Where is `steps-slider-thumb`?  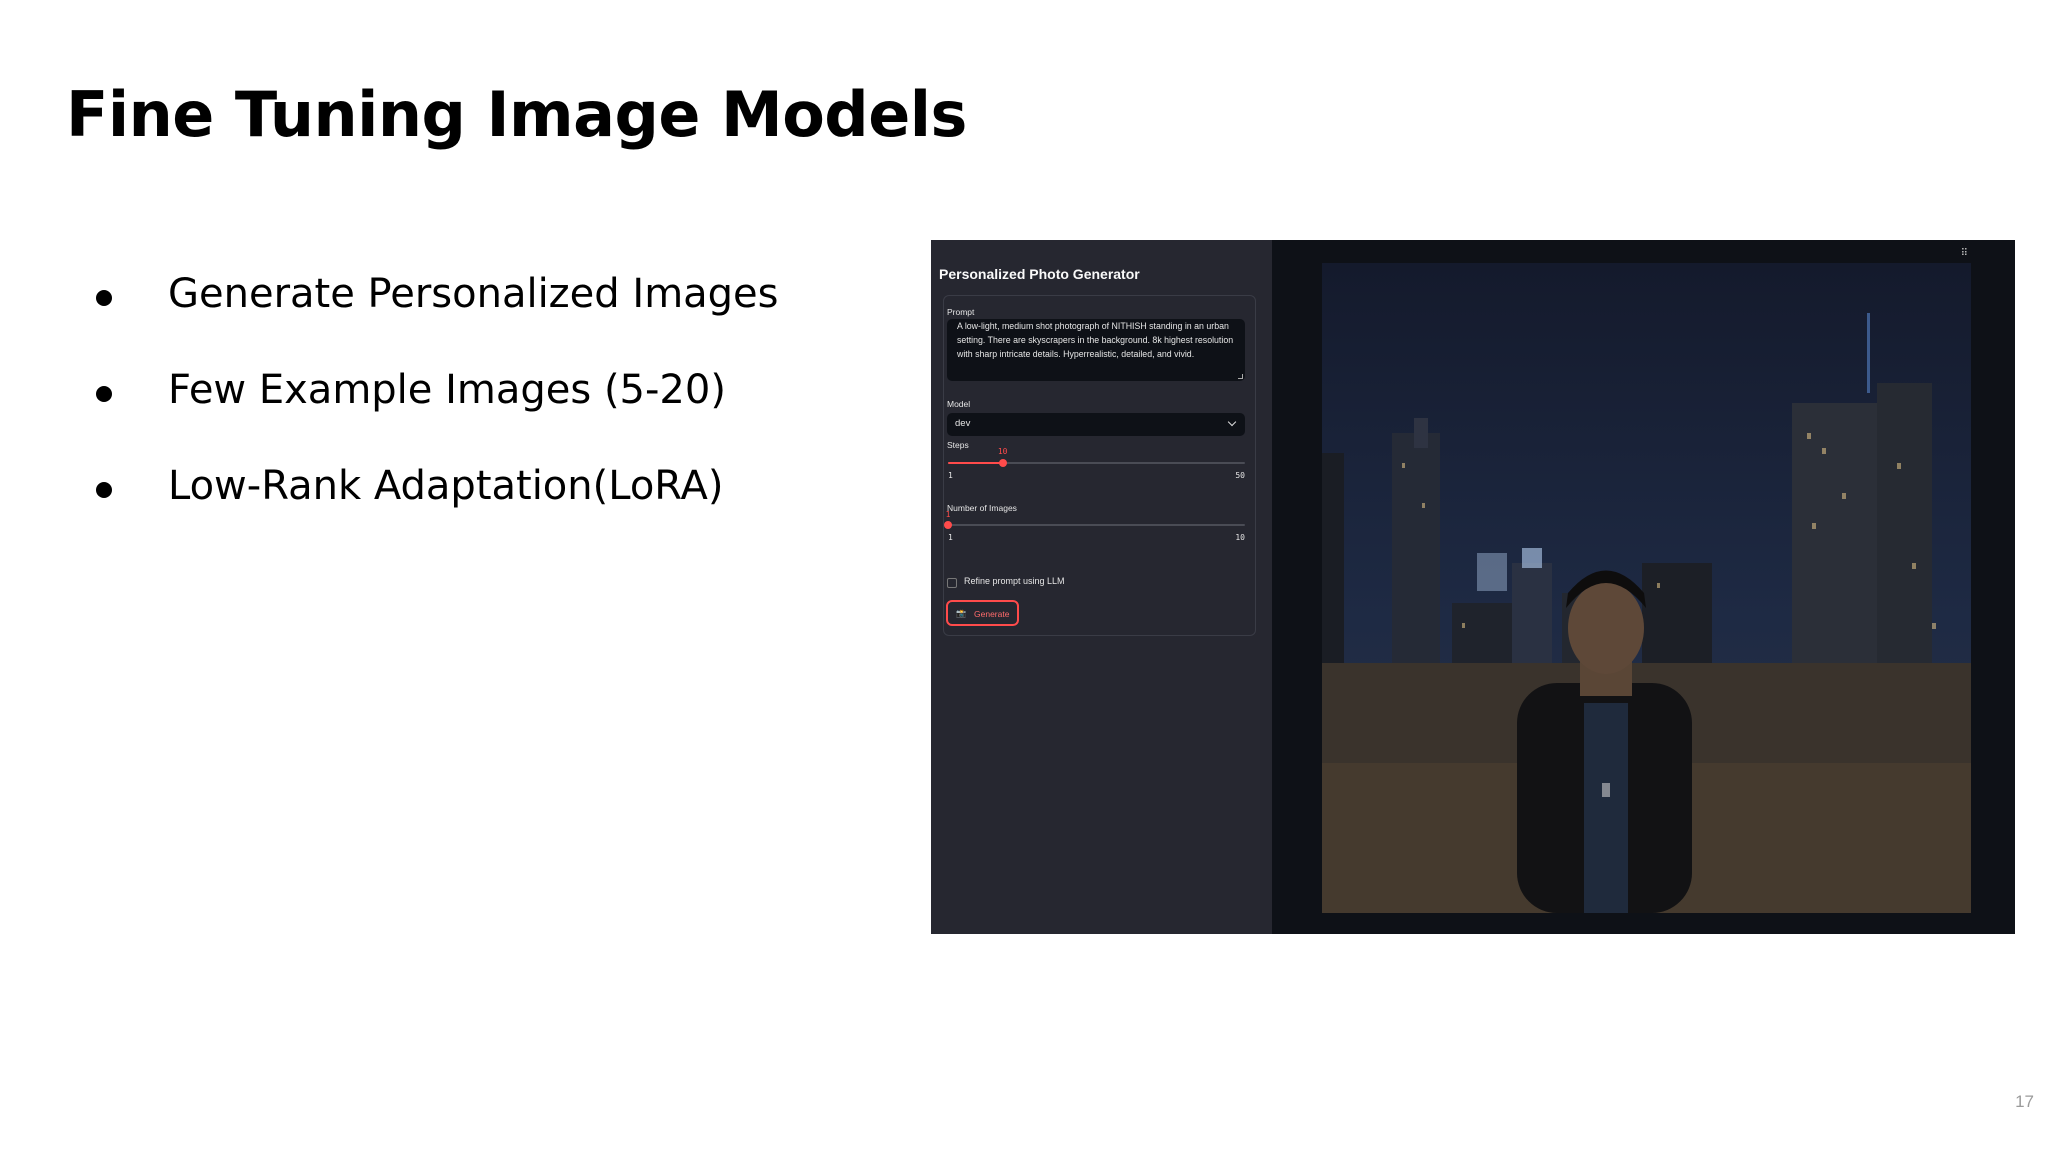
steps-slider-thumb is located at coordinates (1002, 463).